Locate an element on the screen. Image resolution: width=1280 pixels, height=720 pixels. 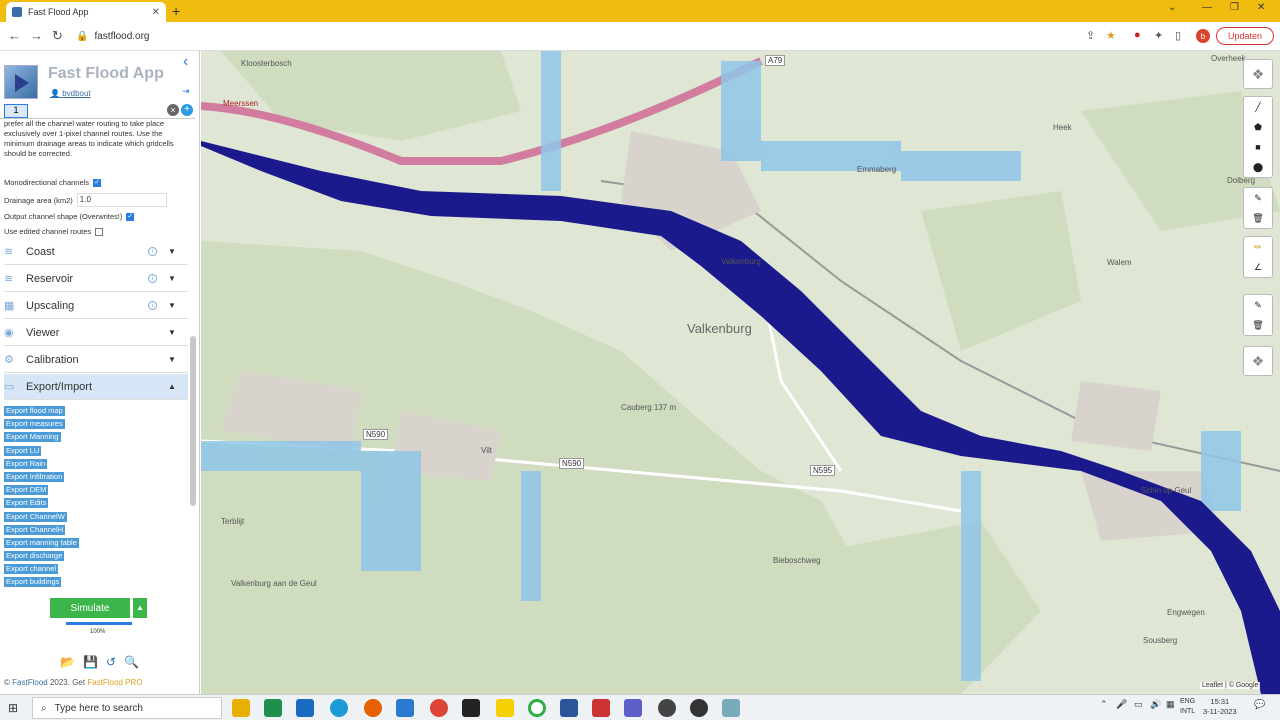
taskbar-search: ⌕ Type here to search is located at coordinates (127, 708).